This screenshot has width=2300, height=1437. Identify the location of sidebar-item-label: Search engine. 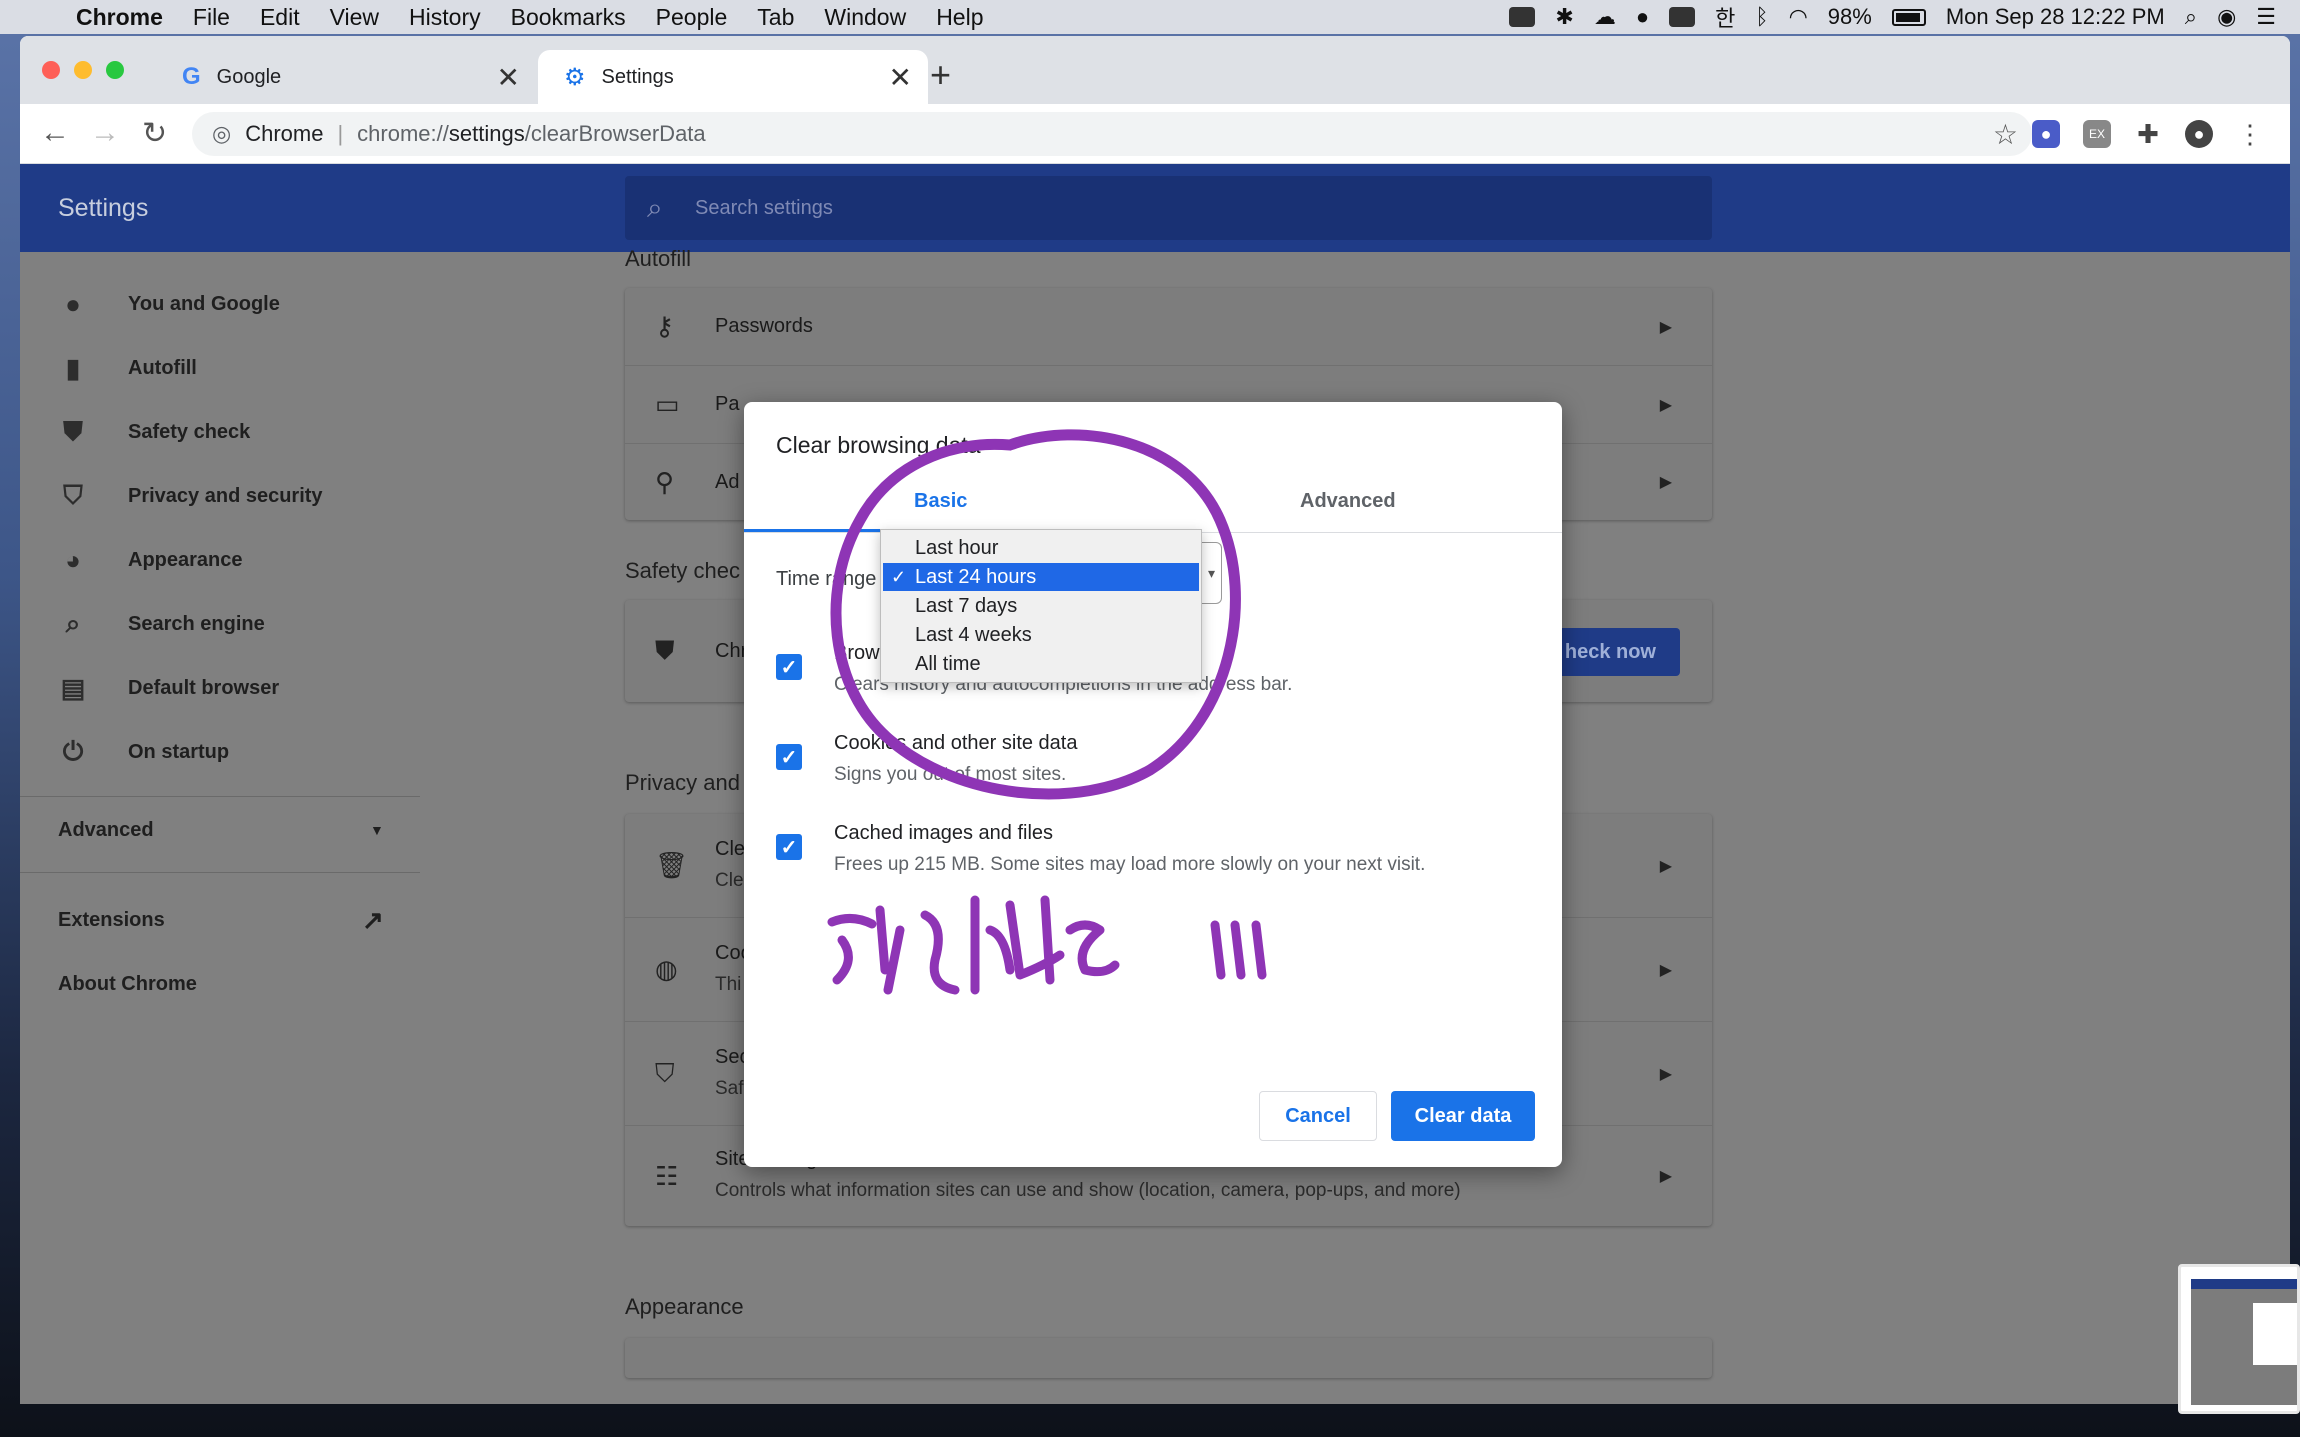
(196, 623).